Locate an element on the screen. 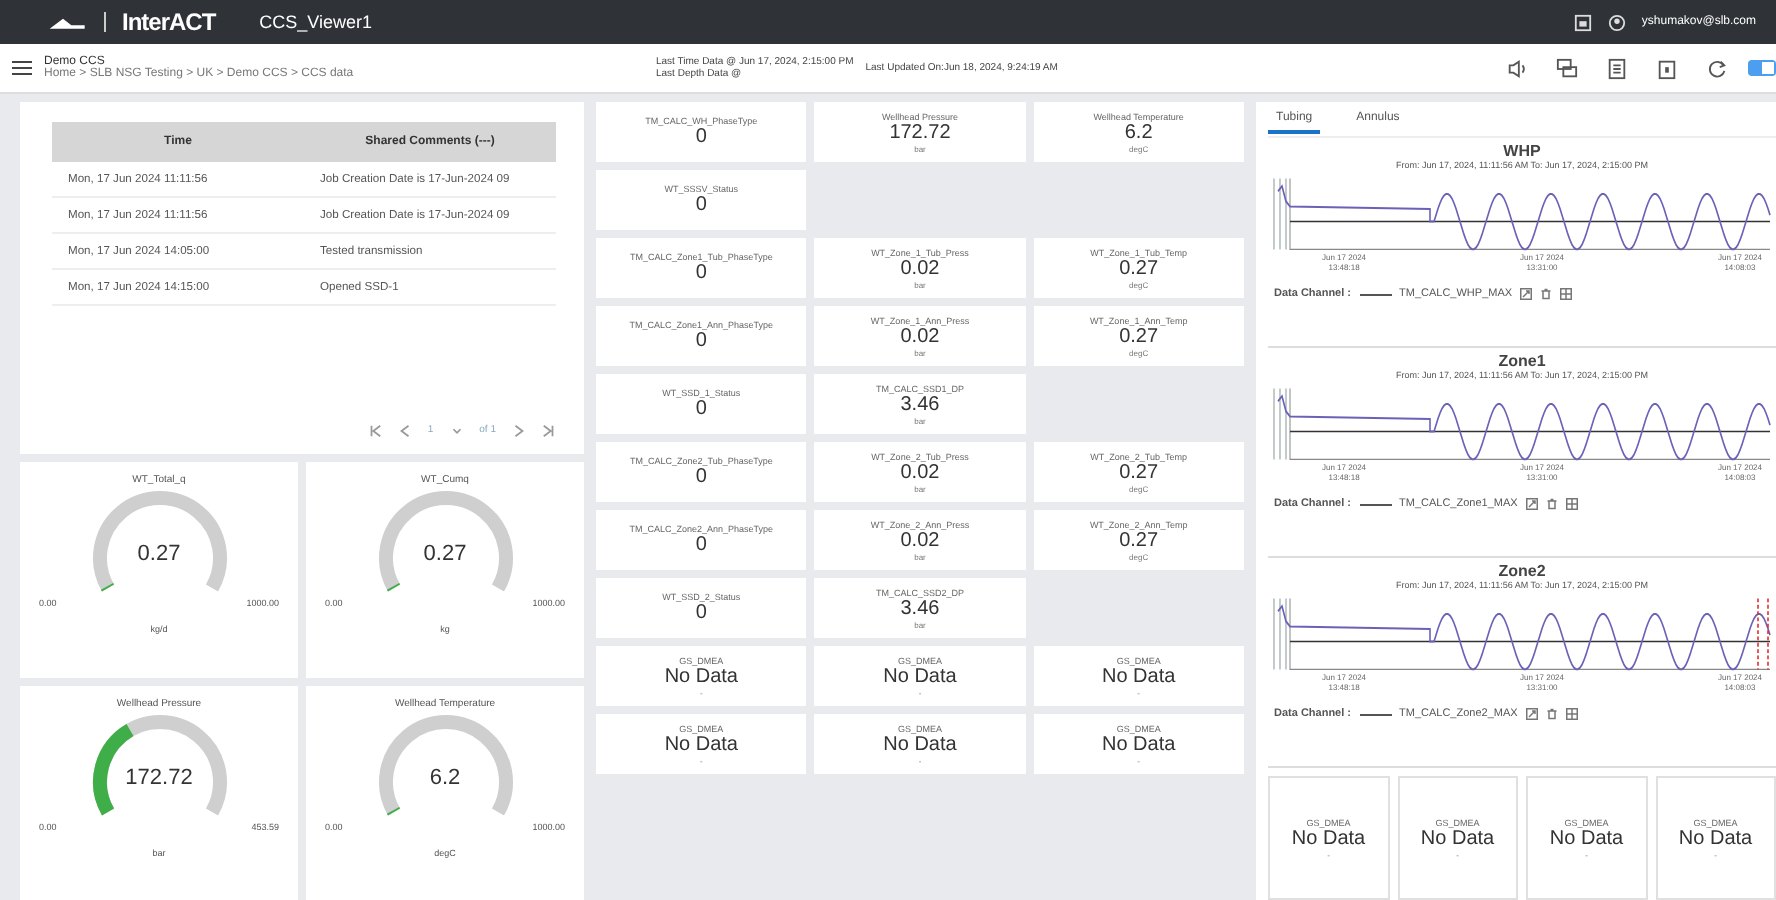 Image resolution: width=1776 pixels, height=900 pixels. window-icon is located at coordinates (1582, 22).